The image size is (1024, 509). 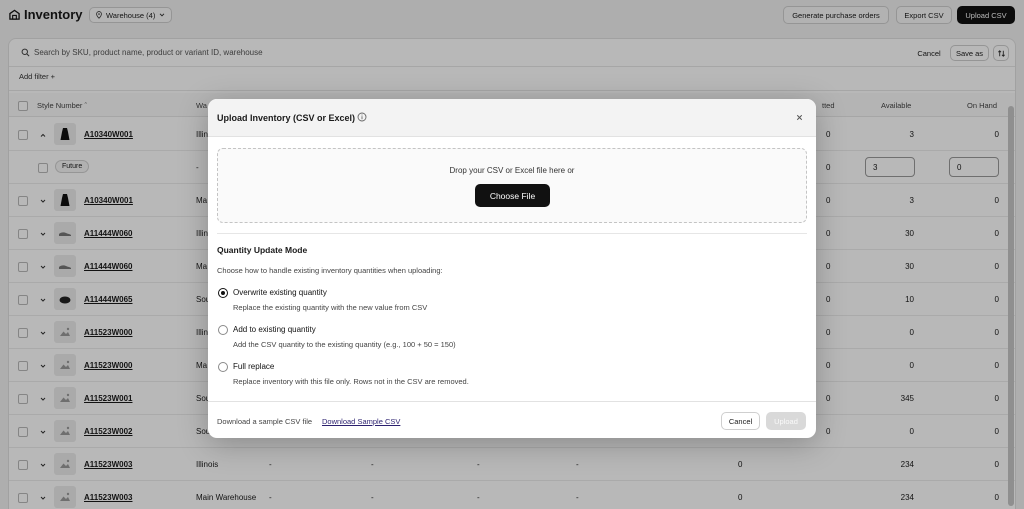 What do you see at coordinates (274, 329) in the screenshot?
I see `option-add-label: Add to existing quantity` at bounding box center [274, 329].